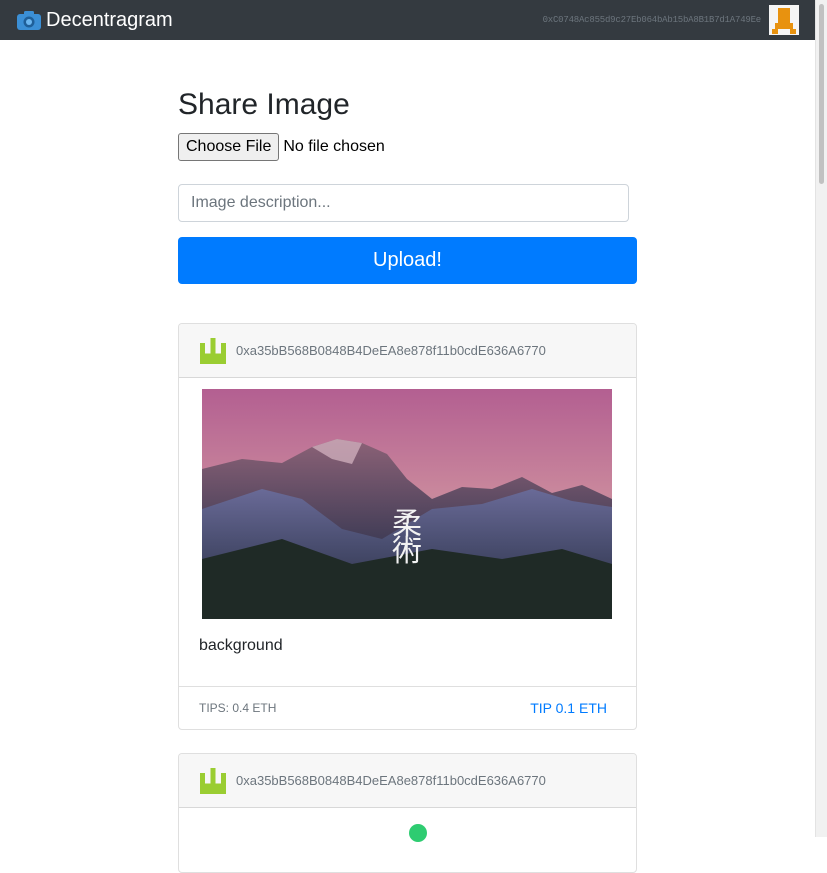  What do you see at coordinates (784, 20) in the screenshot?
I see `identicon-avatar` at bounding box center [784, 20].